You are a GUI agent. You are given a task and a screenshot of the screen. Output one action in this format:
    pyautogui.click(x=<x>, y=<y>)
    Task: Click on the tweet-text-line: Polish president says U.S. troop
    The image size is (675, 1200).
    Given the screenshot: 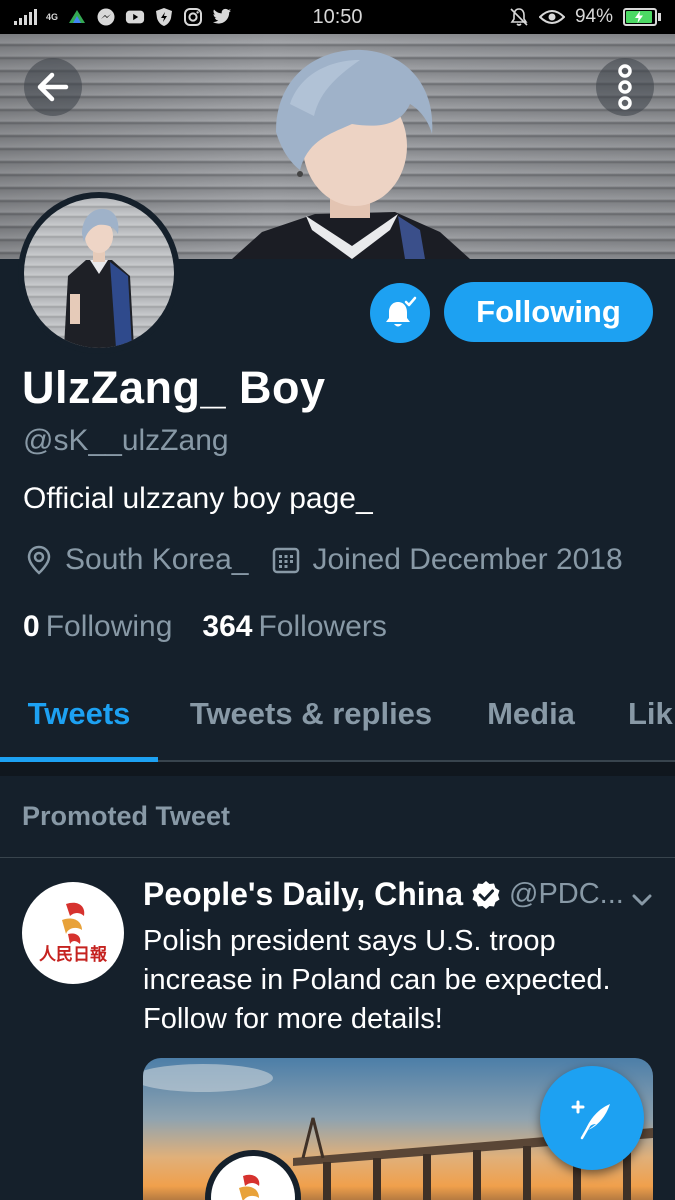 What is the action you would take?
    pyautogui.click(x=349, y=941)
    